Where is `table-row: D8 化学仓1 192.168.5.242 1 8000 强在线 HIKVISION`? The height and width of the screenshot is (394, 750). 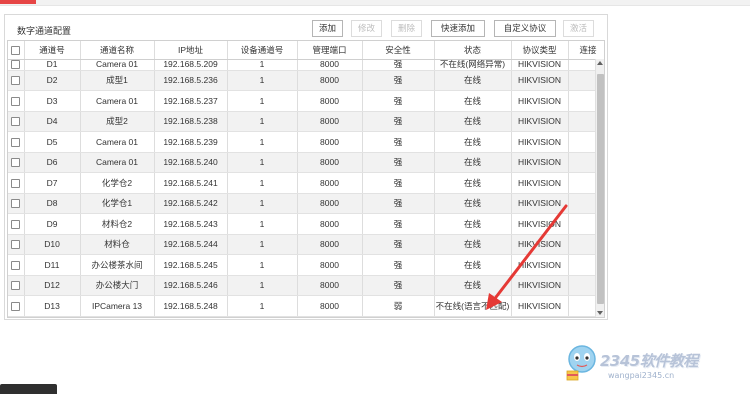
table-row: D8 化学仓1 192.168.5.242 1 8000 强在线 HIKVISION is located at coordinates (306, 203).